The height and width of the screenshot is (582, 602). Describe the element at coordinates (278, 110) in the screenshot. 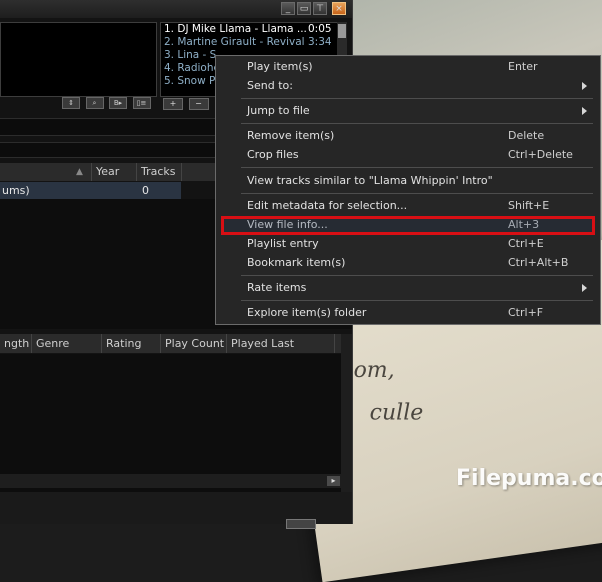

I see `menu-item-label: Jump to file` at that location.